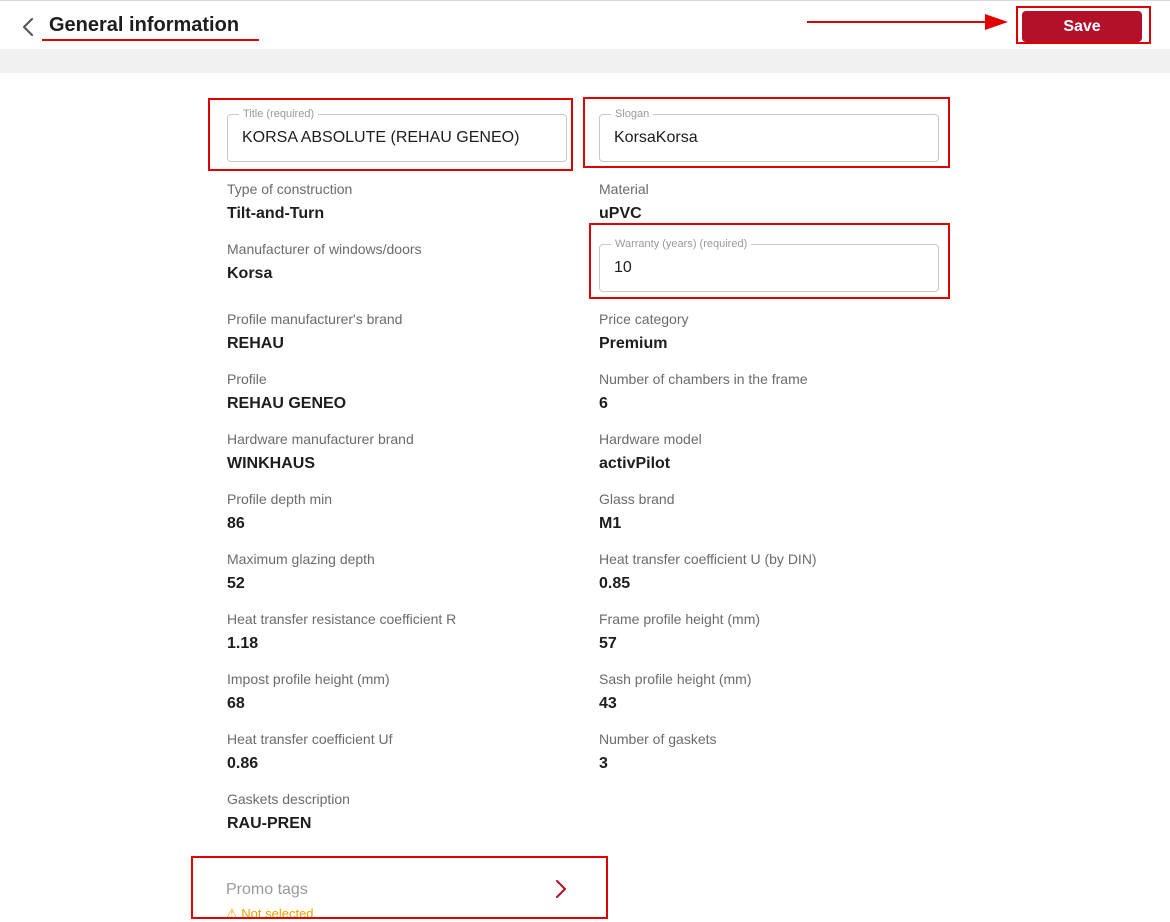 This screenshot has height=922, width=1170. What do you see at coordinates (320, 452) in the screenshot?
I see `info-hardware-brand: Hardware manufacturer brand WINKHAUS` at bounding box center [320, 452].